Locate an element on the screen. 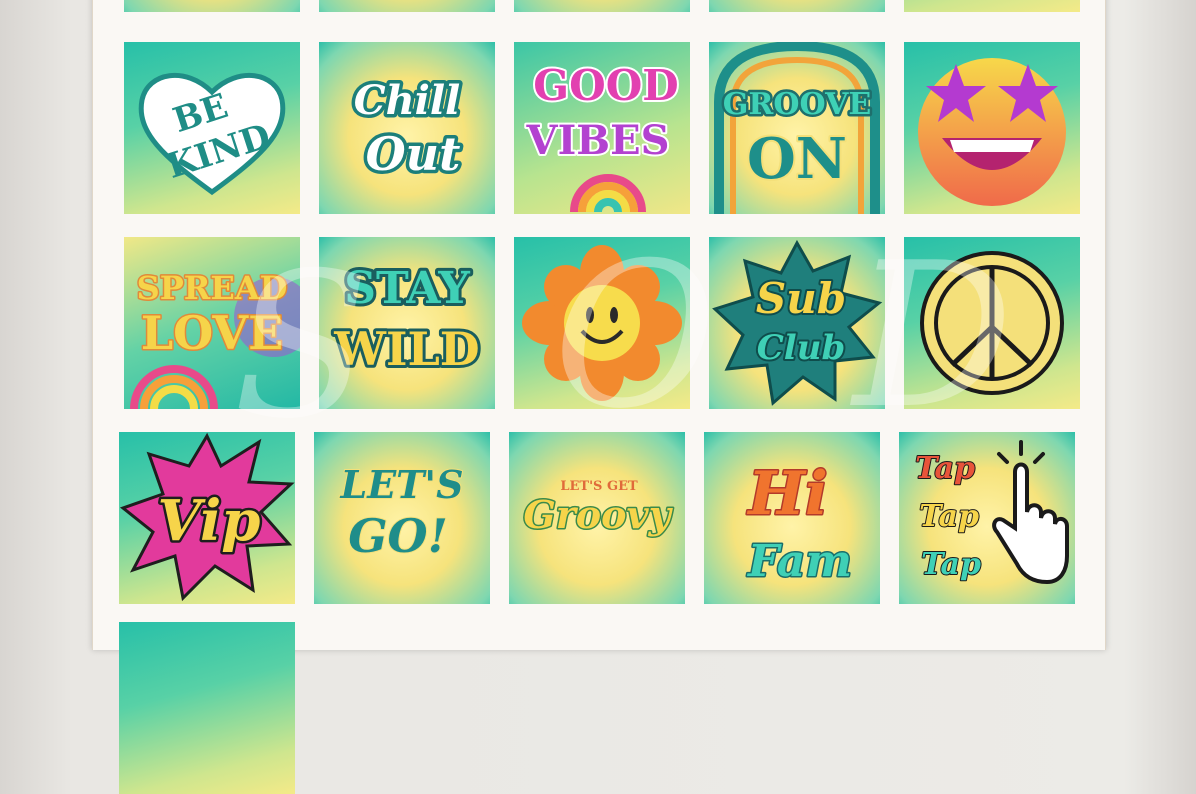 The height and width of the screenshot is (794, 1196). sticker-lets-go: LET'S GO! is located at coordinates (402, 518).